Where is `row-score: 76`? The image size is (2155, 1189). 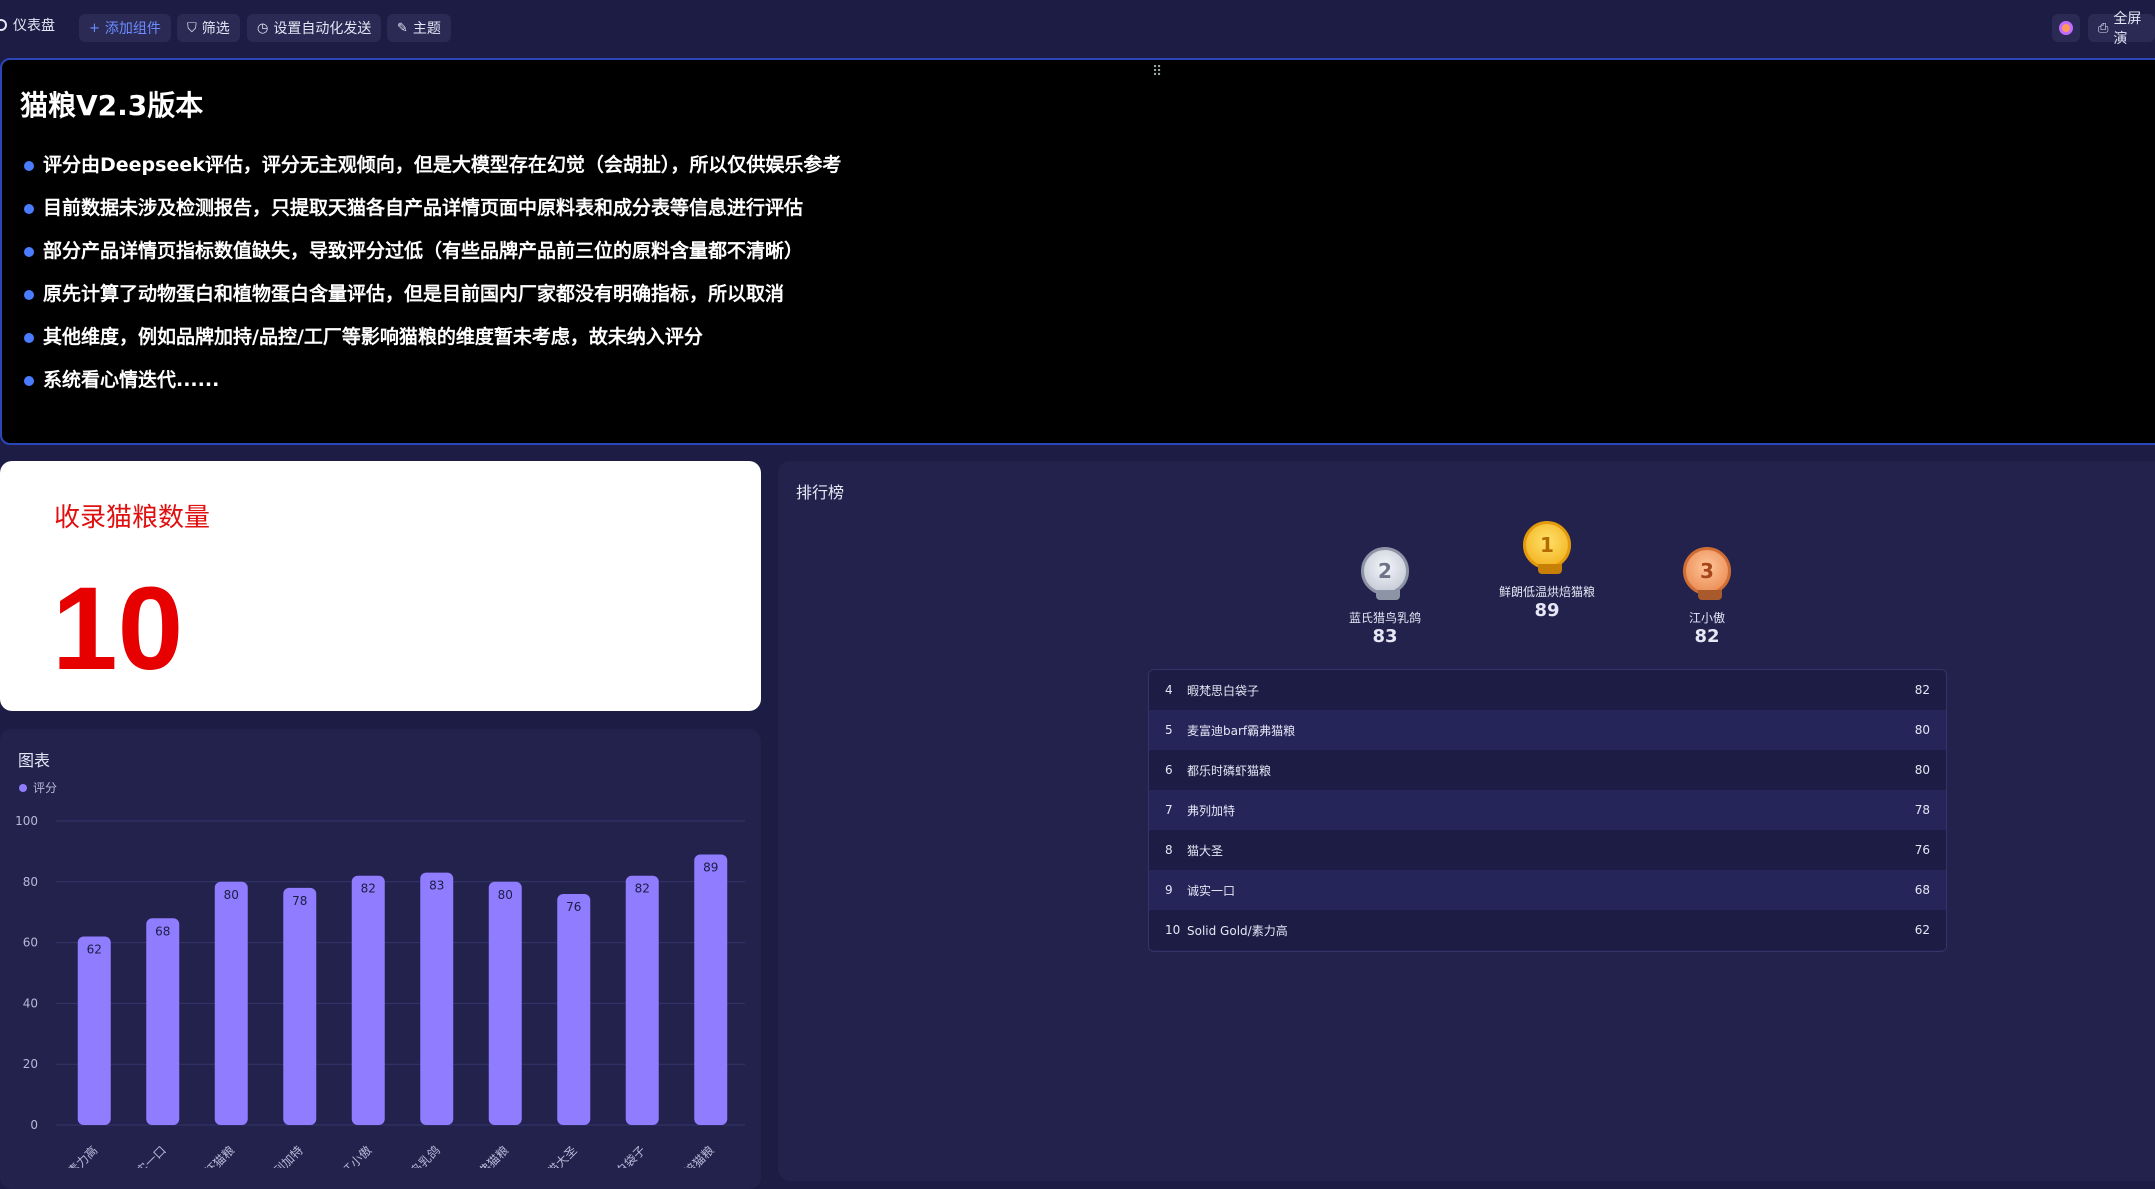 row-score: 76 is located at coordinates (1922, 850).